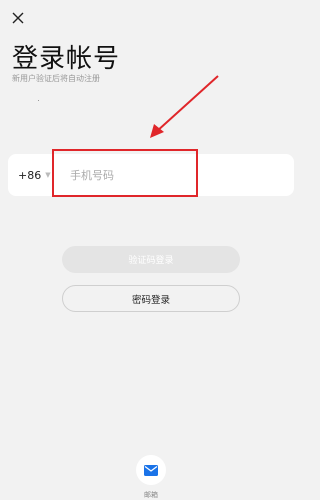 This screenshot has width=320, height=500. I want to click on page-subtitle: 新用户验证后将自动注册, so click(56, 78).